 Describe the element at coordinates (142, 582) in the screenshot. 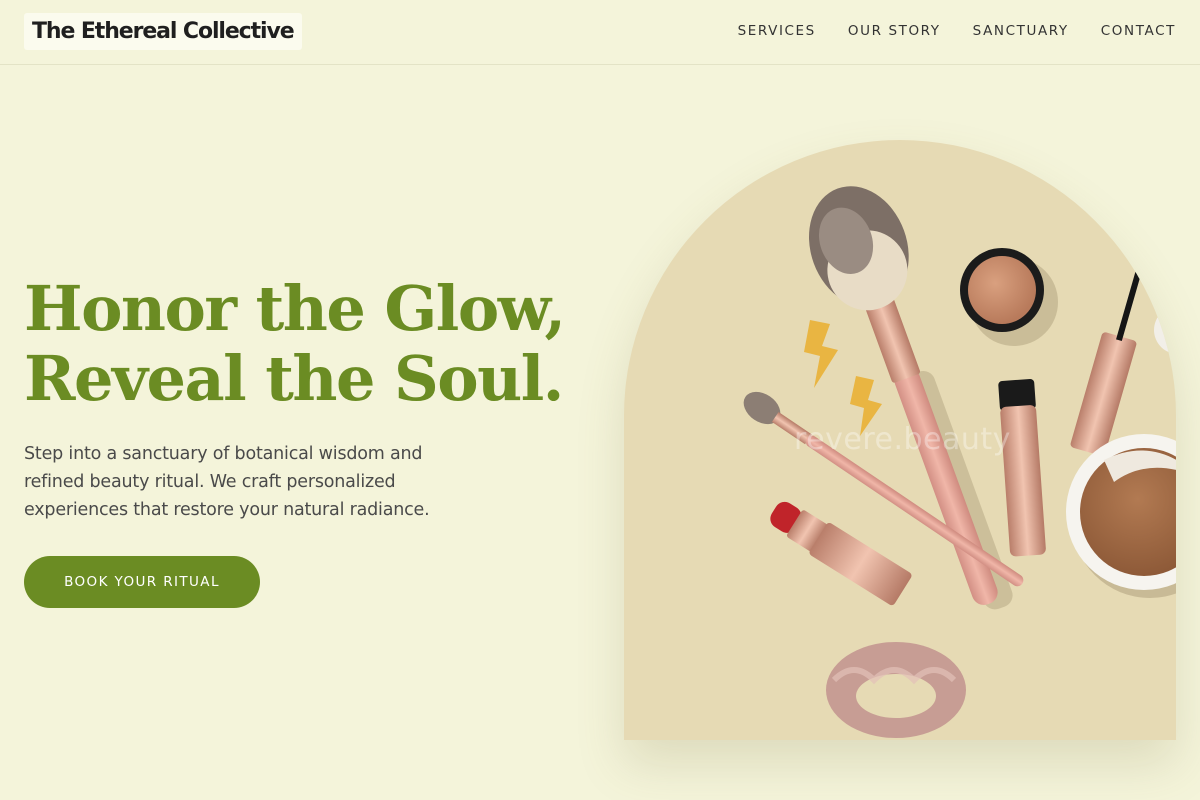

I see `book-ritual-button: BOOK YOUR RITUAL` at that location.